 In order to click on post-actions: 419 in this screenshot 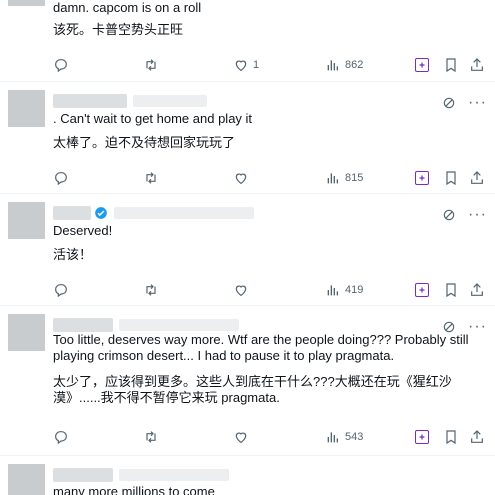, I will do `click(268, 290)`.